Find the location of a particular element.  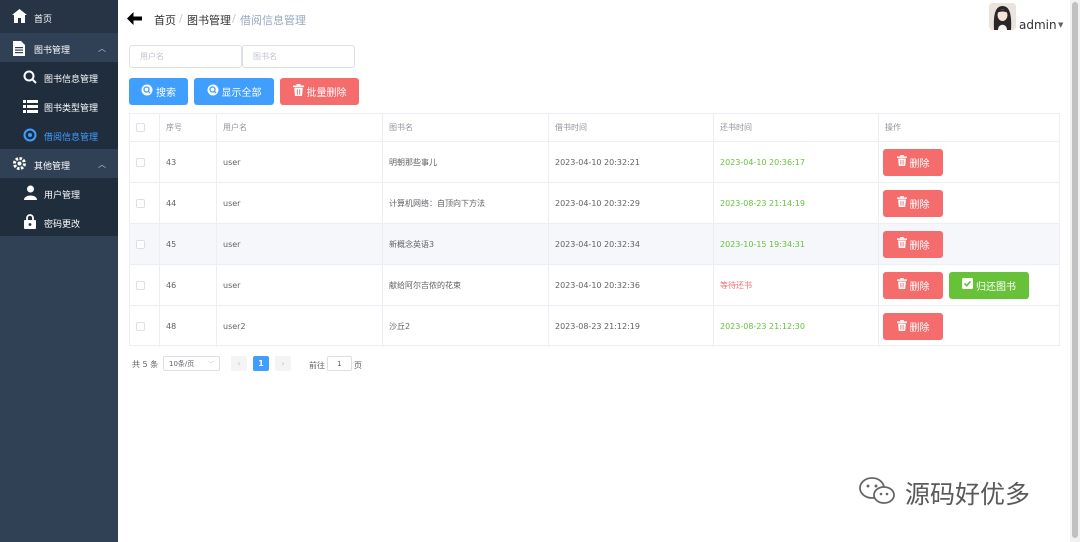

sidebar-item-other-management: 其他管理 ︿ is located at coordinates (59, 163).